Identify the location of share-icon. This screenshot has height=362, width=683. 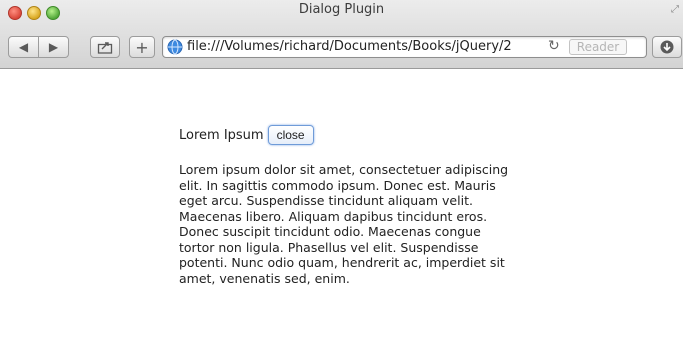
(105, 48).